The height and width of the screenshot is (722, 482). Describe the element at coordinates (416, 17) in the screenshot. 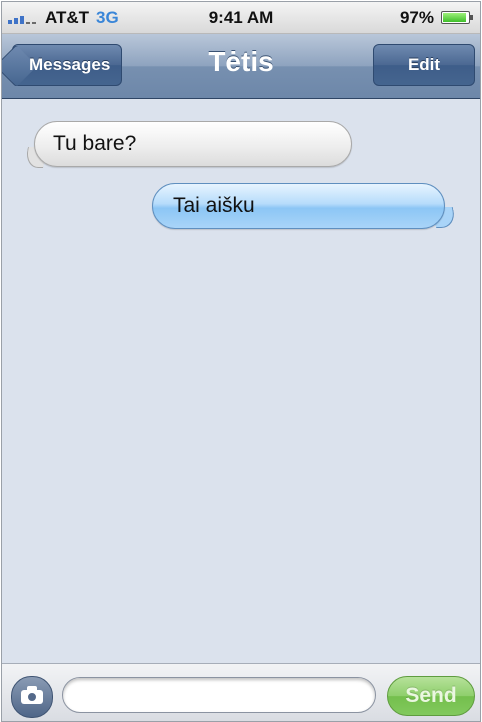

I see `battery-percentage: 97%` at that location.